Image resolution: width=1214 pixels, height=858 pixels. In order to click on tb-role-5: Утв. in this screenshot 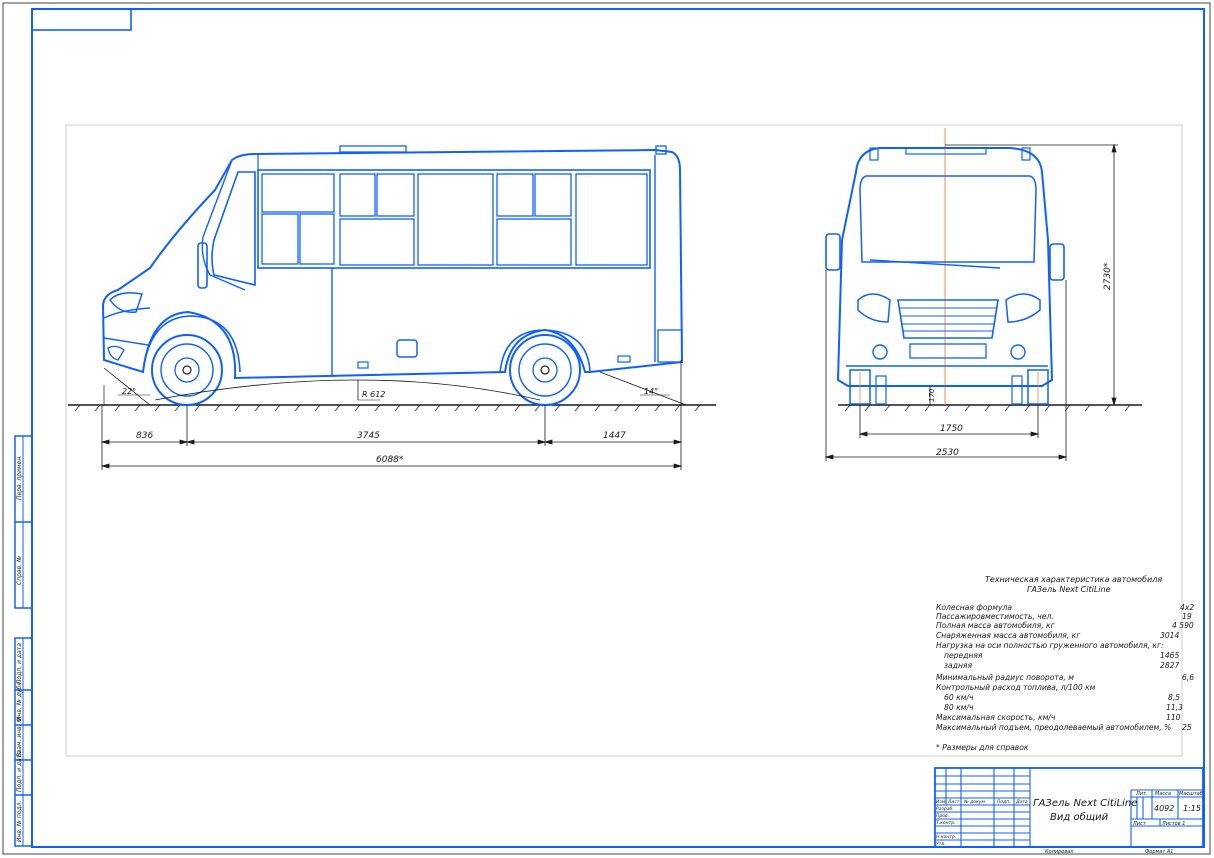, I will do `click(940, 844)`.